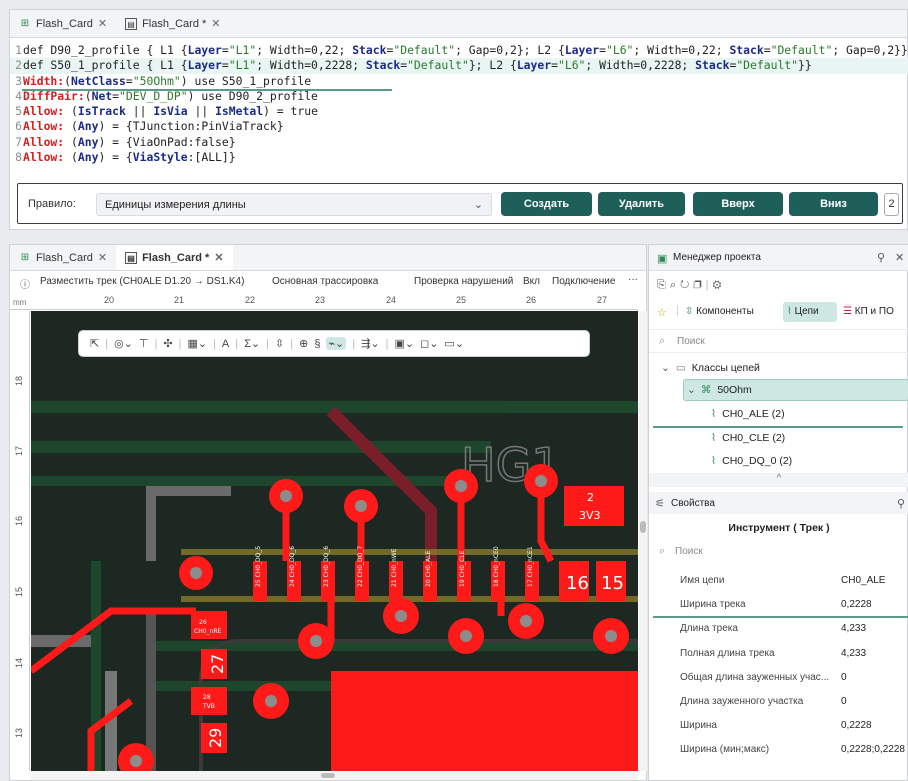  Describe the element at coordinates (225, 344) in the screenshot. I see `text-icon: A` at that location.